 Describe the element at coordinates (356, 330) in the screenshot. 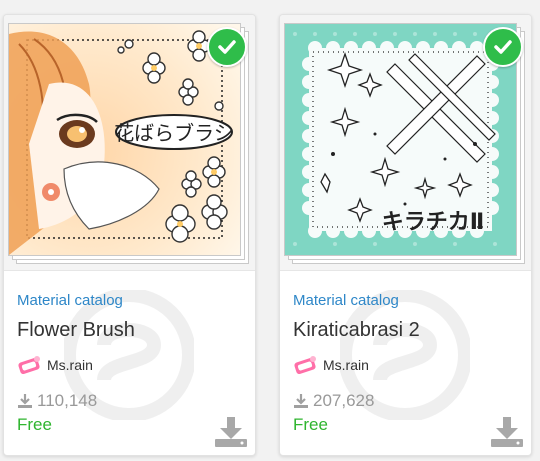

I see `material-title: Kiraticabrasi 2` at that location.